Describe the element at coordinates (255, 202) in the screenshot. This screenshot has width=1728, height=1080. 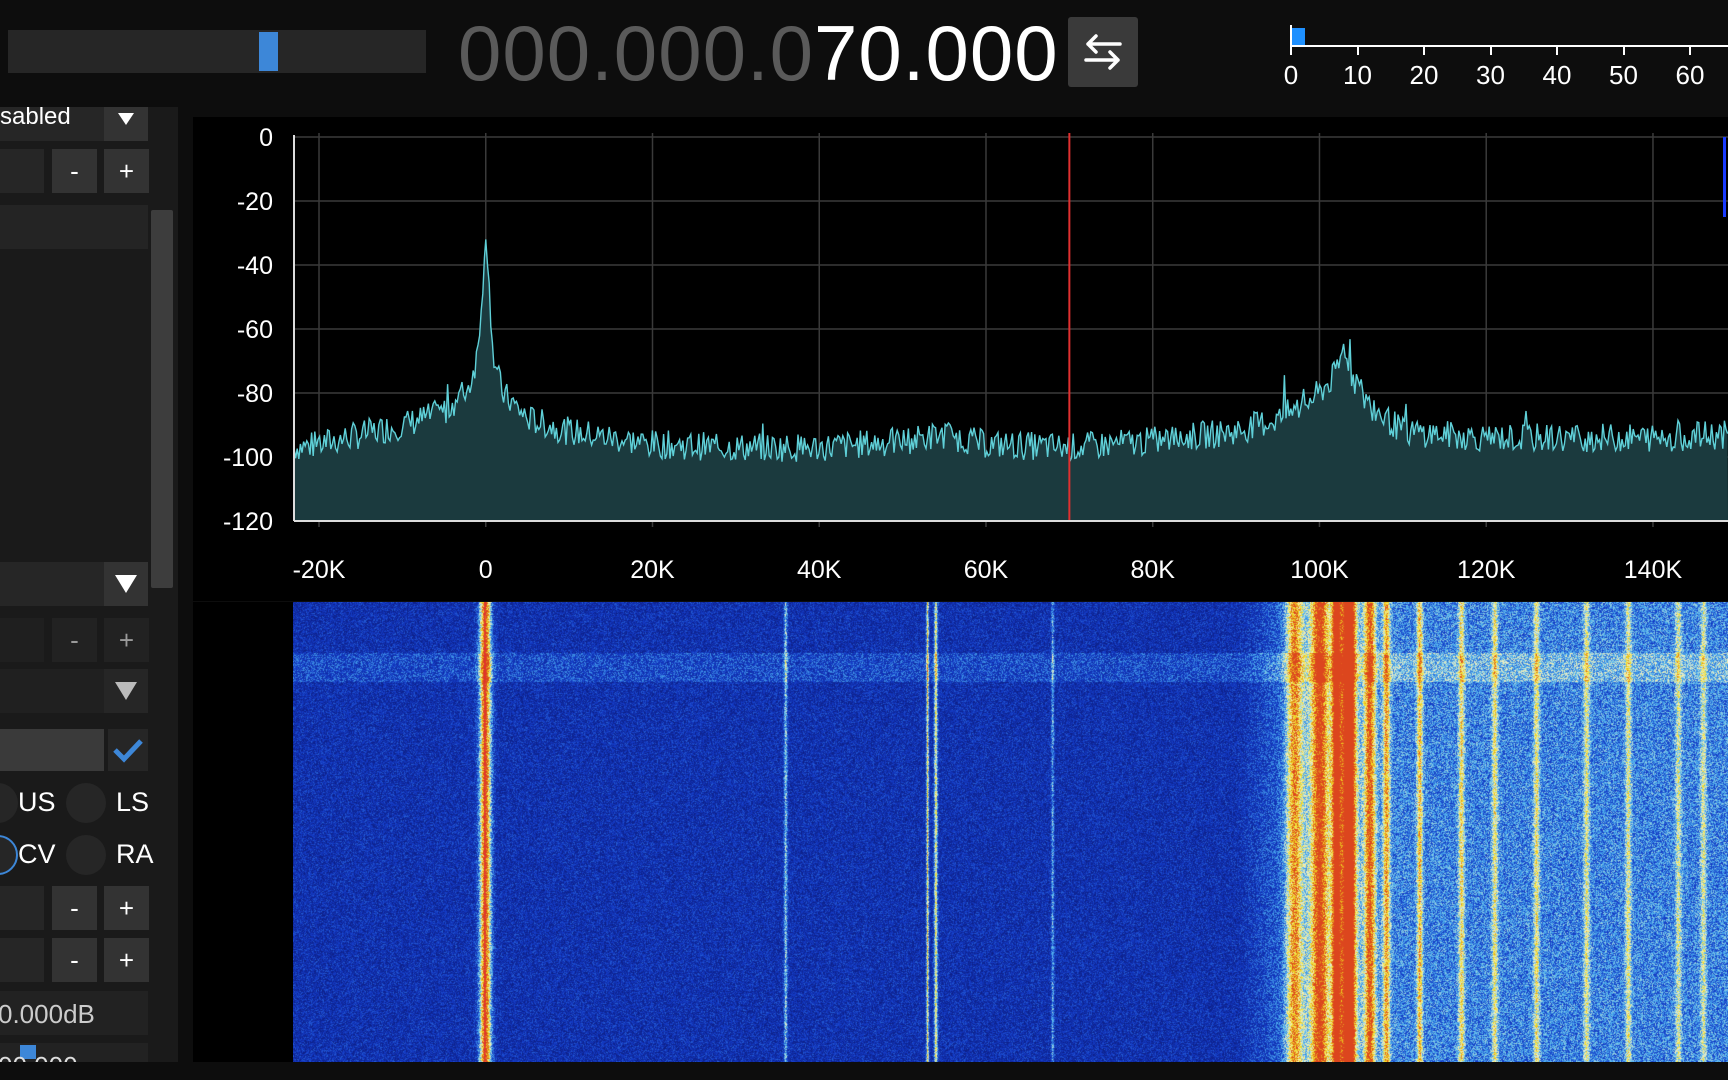
I see `y-tick-label: -20` at that location.